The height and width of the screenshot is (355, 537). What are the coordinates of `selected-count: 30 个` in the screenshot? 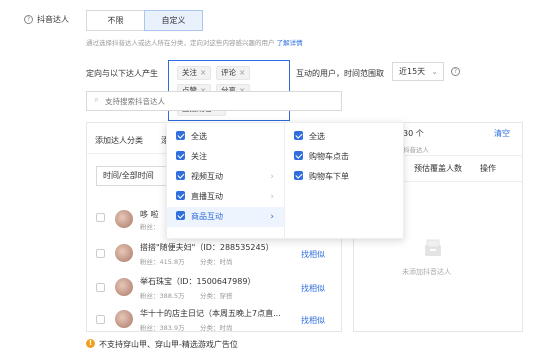 It's located at (413, 133).